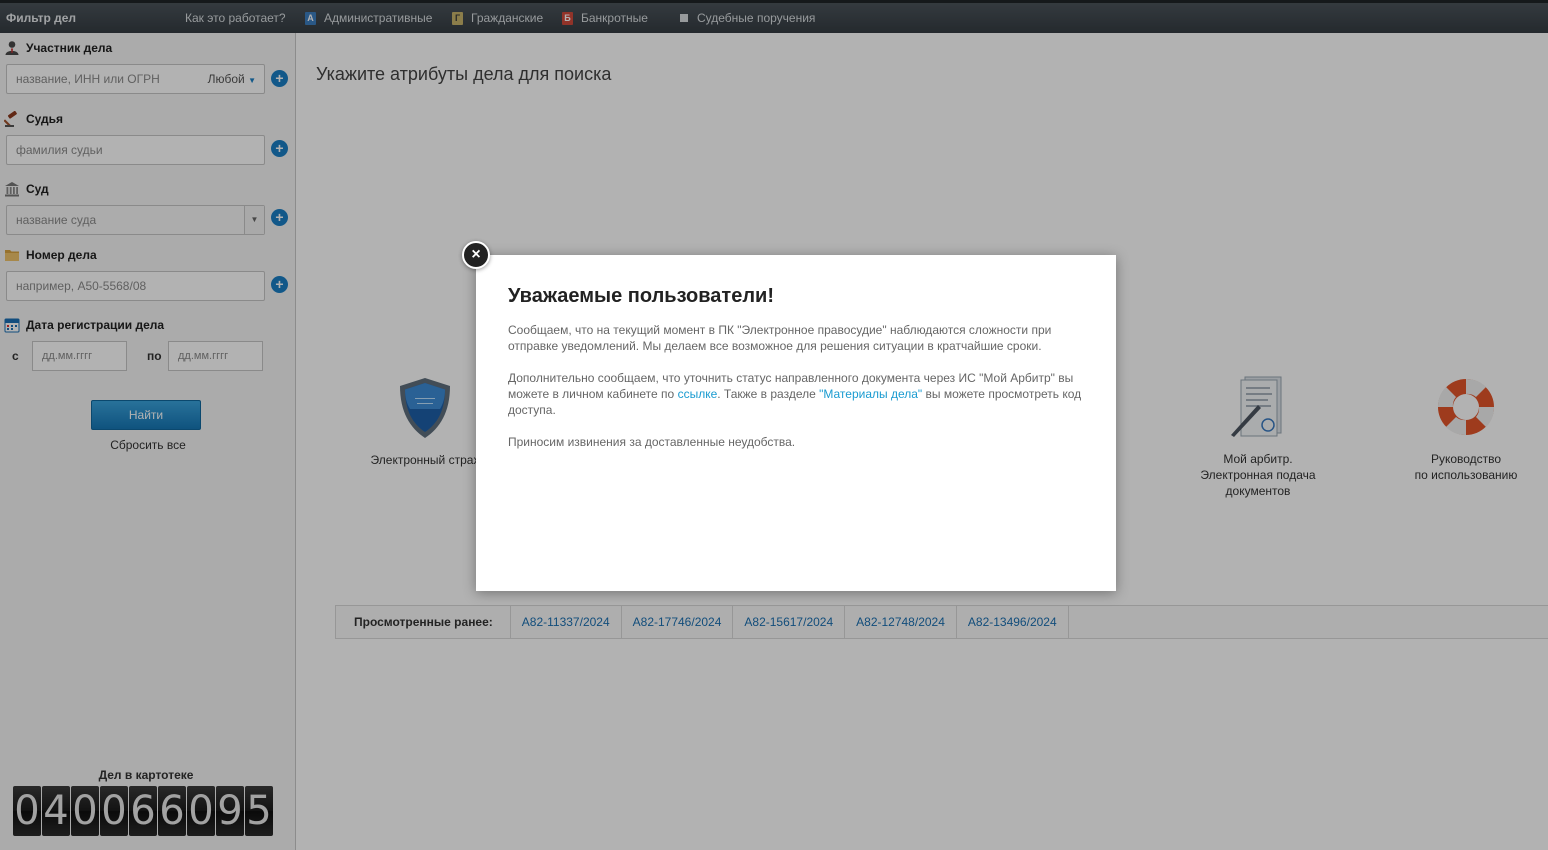 Image resolution: width=1548 pixels, height=850 pixels. I want to click on modal-title: Уважаемые пользователи!, so click(641, 296).